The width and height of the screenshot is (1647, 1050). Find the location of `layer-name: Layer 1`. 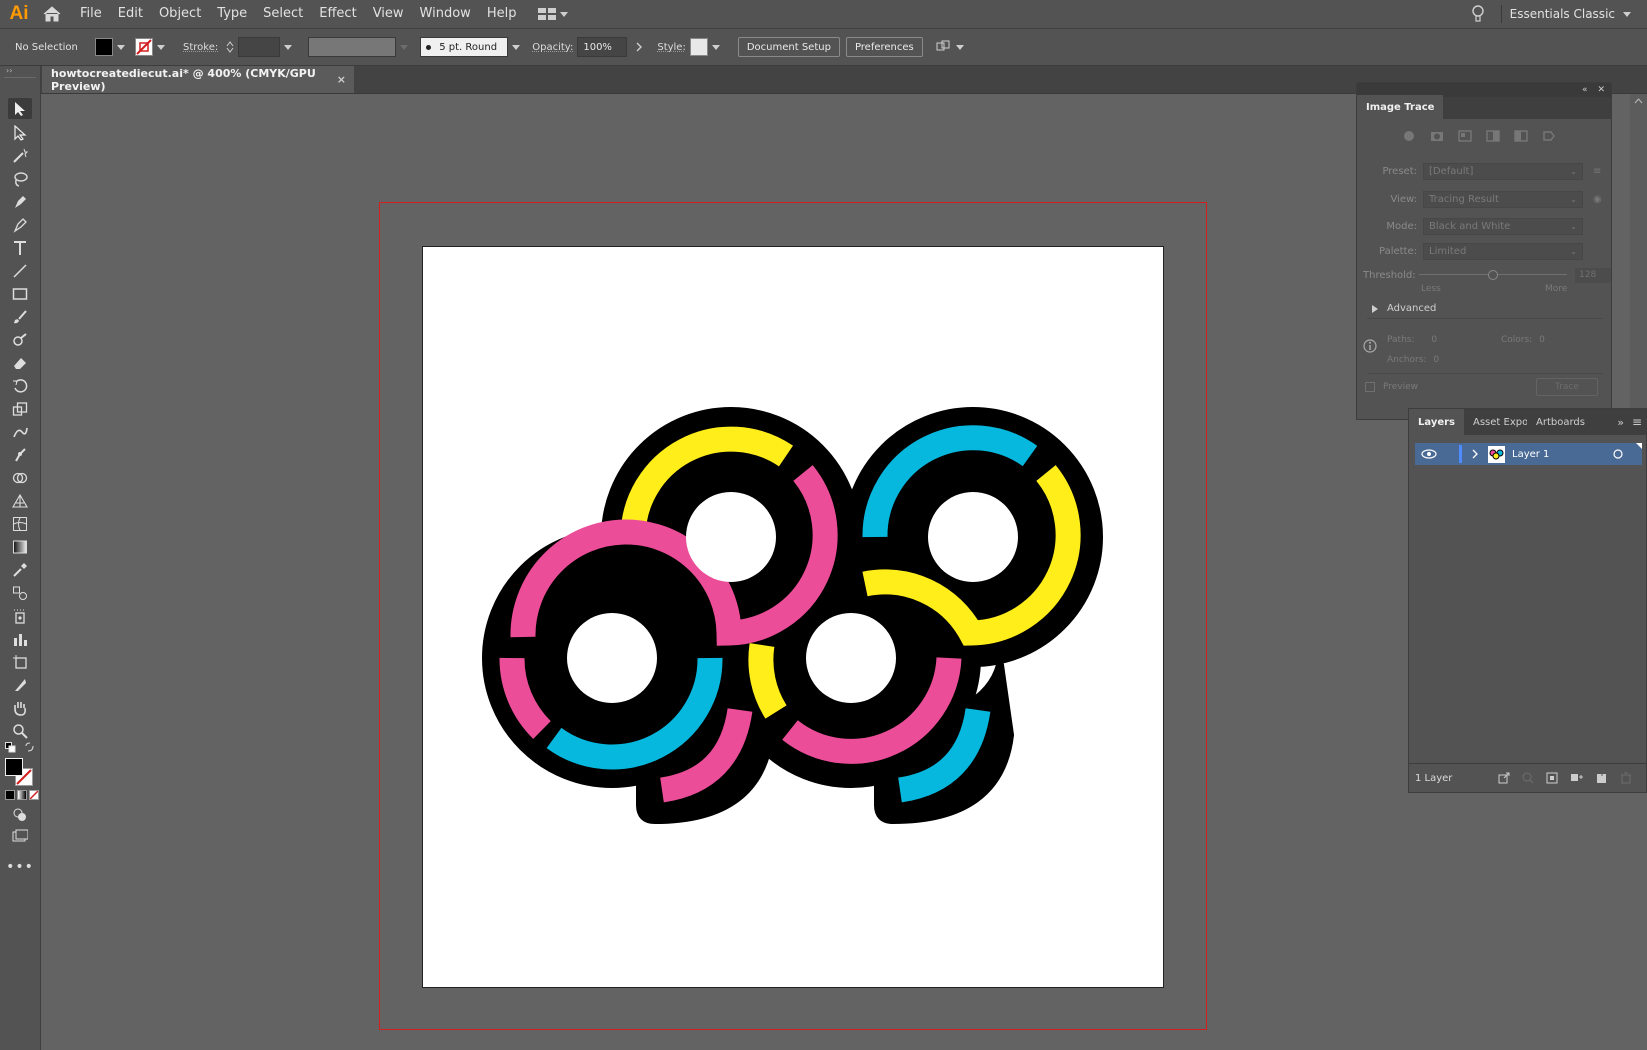

layer-name: Layer 1 is located at coordinates (1530, 454).